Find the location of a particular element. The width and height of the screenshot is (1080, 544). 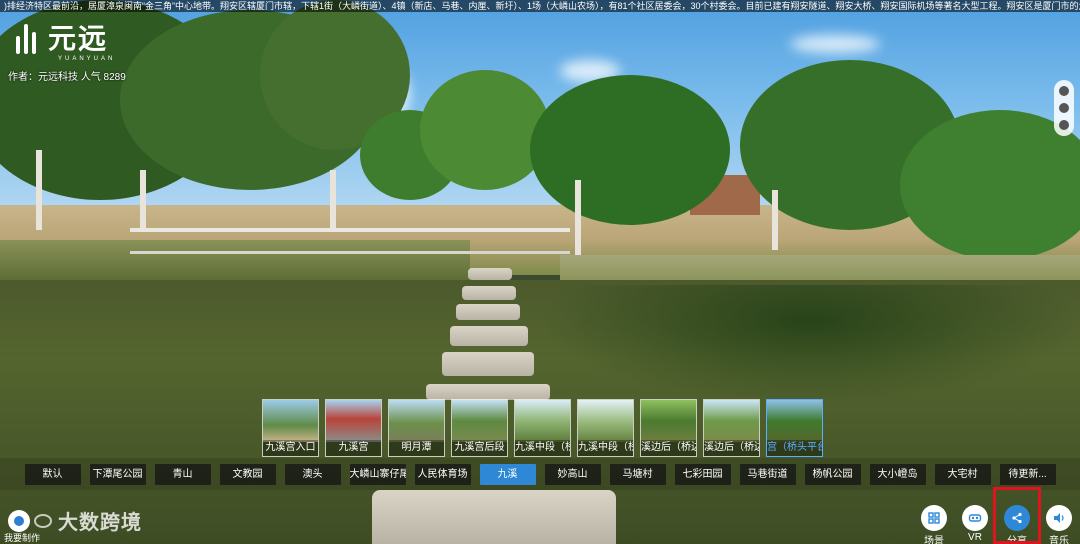

bridge-railing is located at coordinates (350, 241).